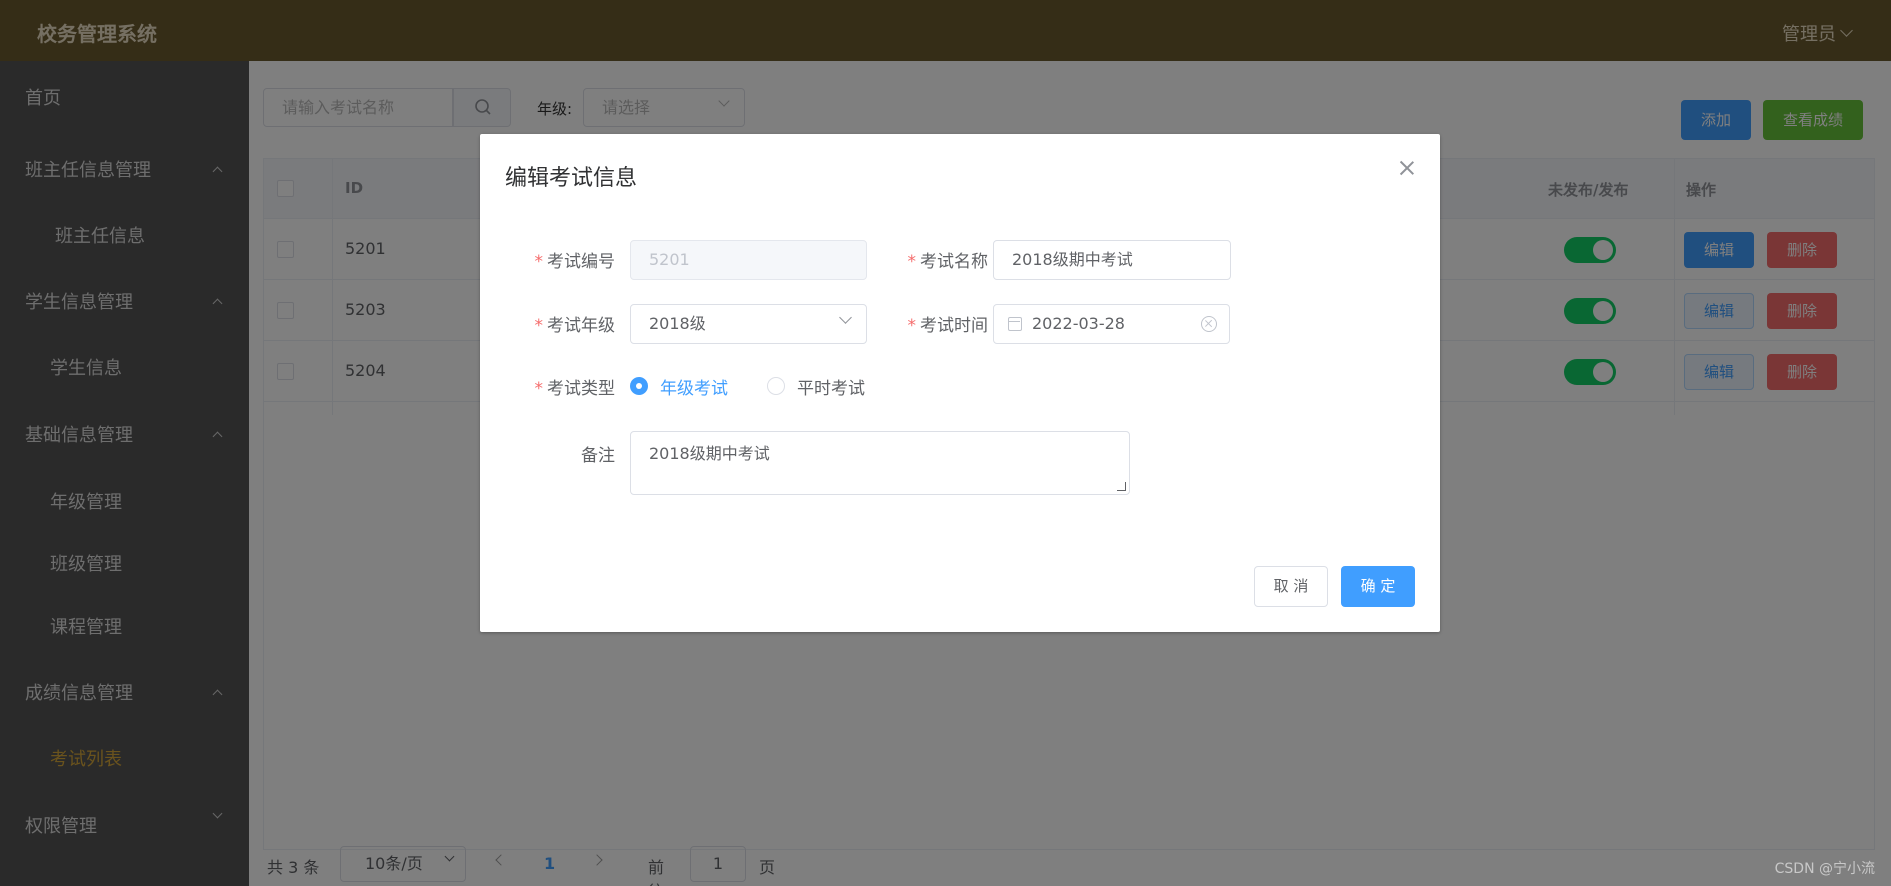 Image resolution: width=1891 pixels, height=886 pixels. I want to click on close-icon, so click(1407, 168).